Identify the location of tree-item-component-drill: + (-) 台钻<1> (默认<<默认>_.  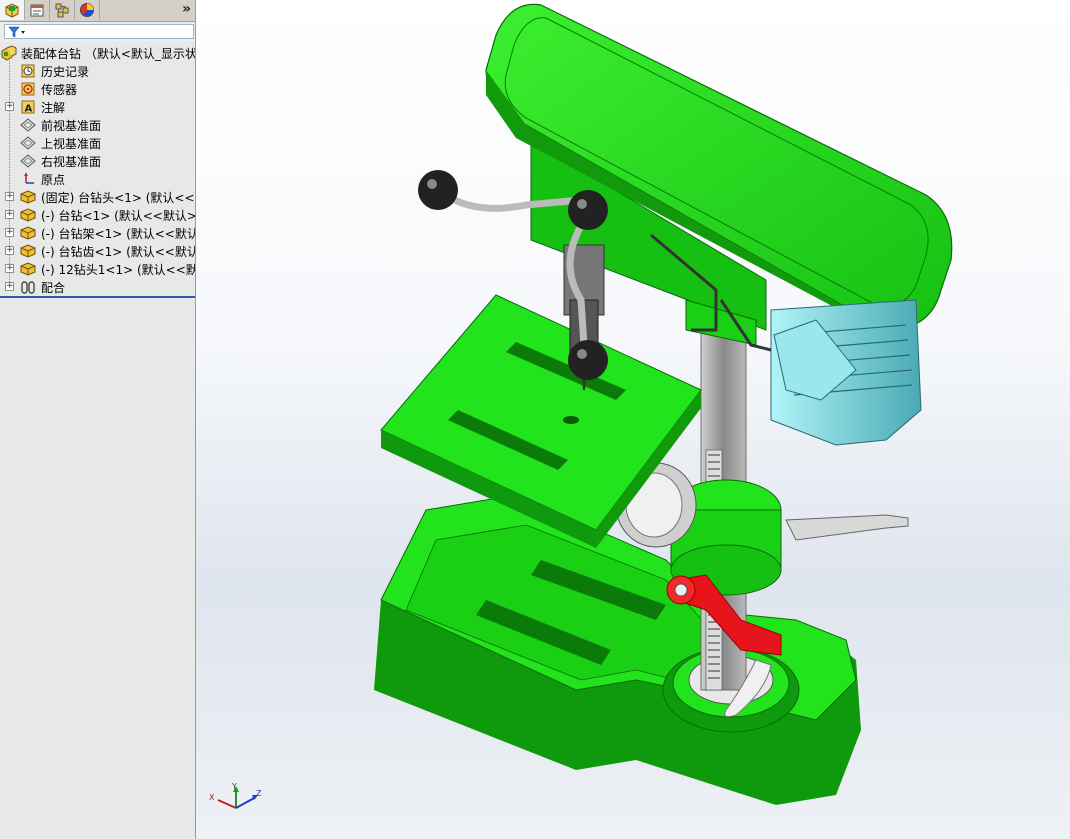
(97, 215).